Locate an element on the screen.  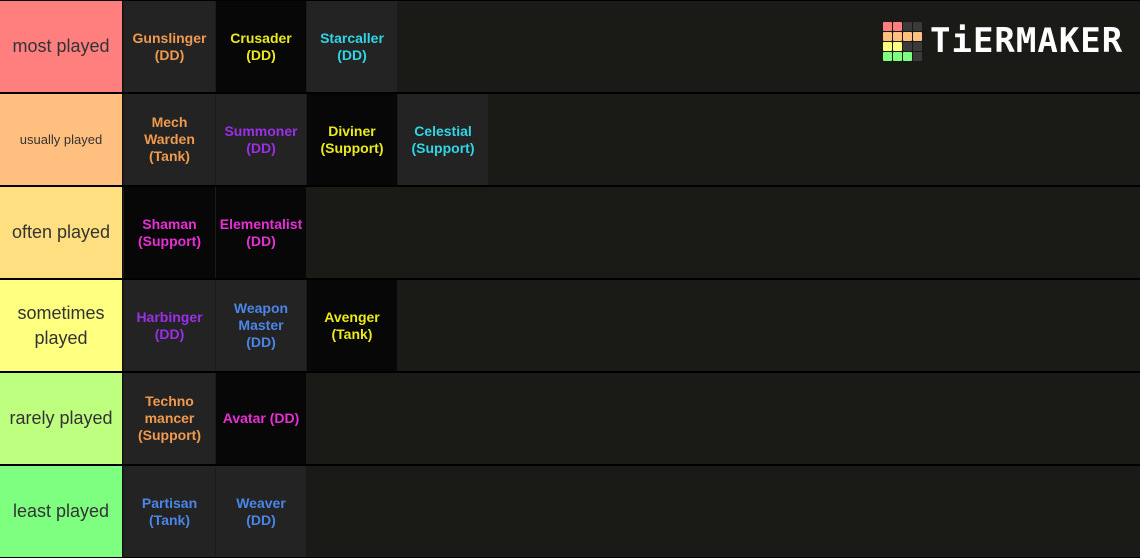
tier-item: Shaman (Support) is located at coordinates (169, 232).